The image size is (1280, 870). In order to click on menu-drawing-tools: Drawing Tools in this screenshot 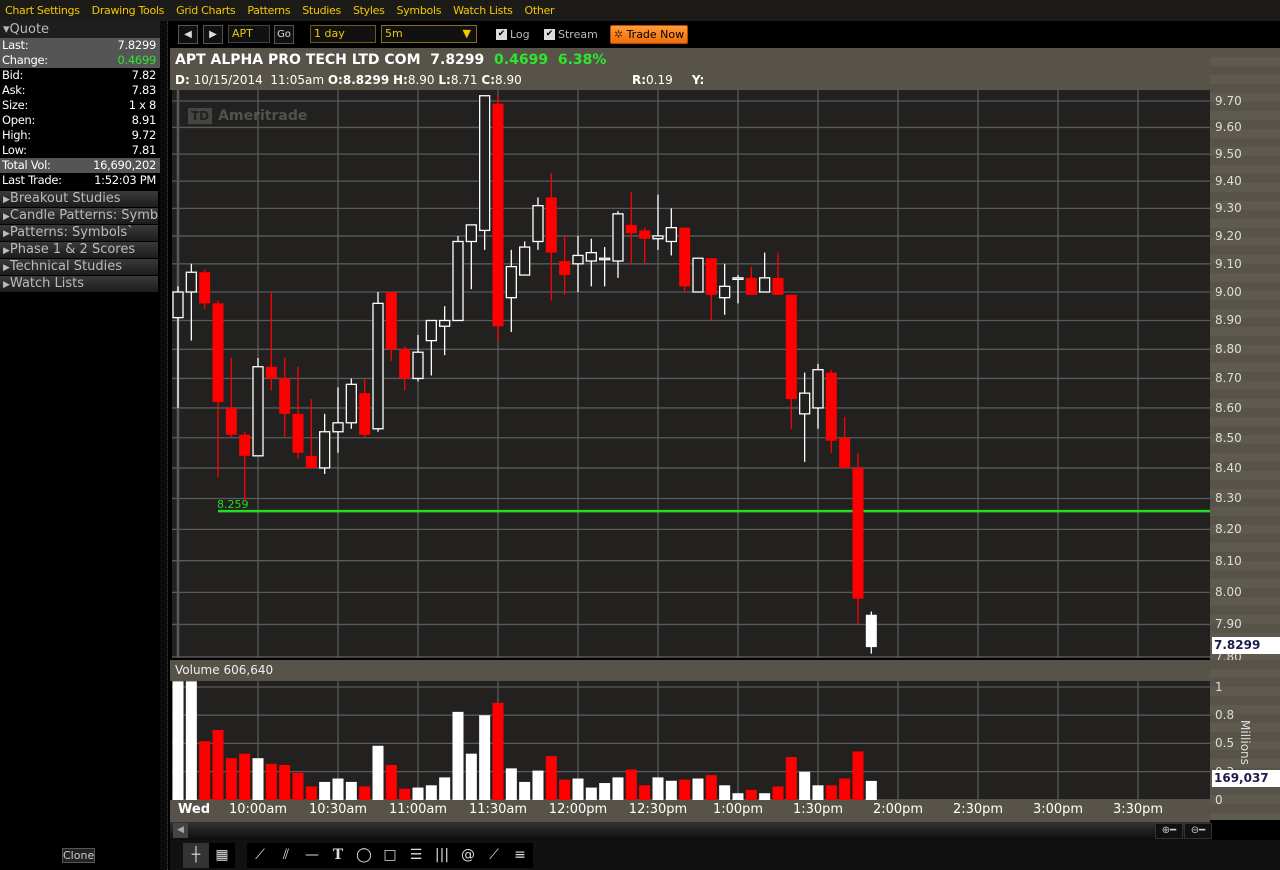, I will do `click(128, 10)`.